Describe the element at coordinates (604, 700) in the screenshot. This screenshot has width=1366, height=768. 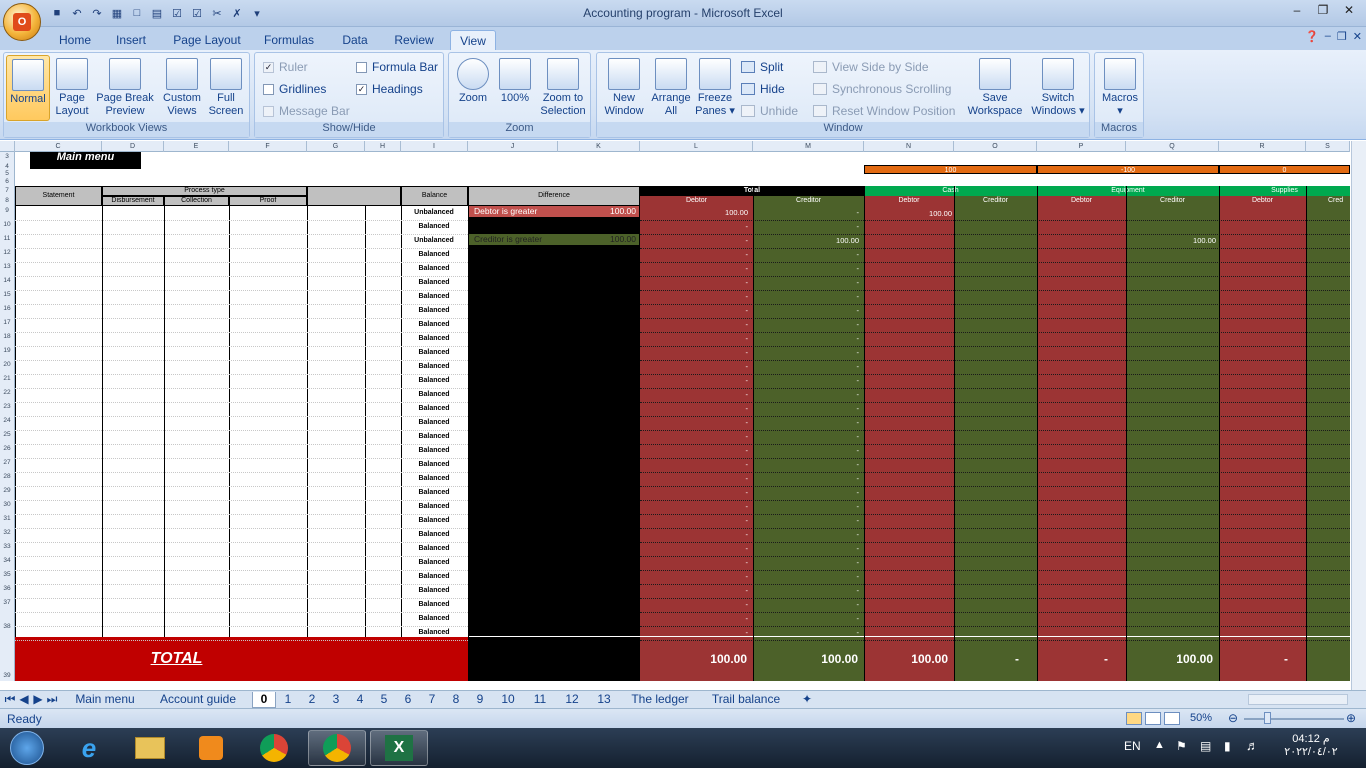
I see `sheet-tab-13: 13` at that location.